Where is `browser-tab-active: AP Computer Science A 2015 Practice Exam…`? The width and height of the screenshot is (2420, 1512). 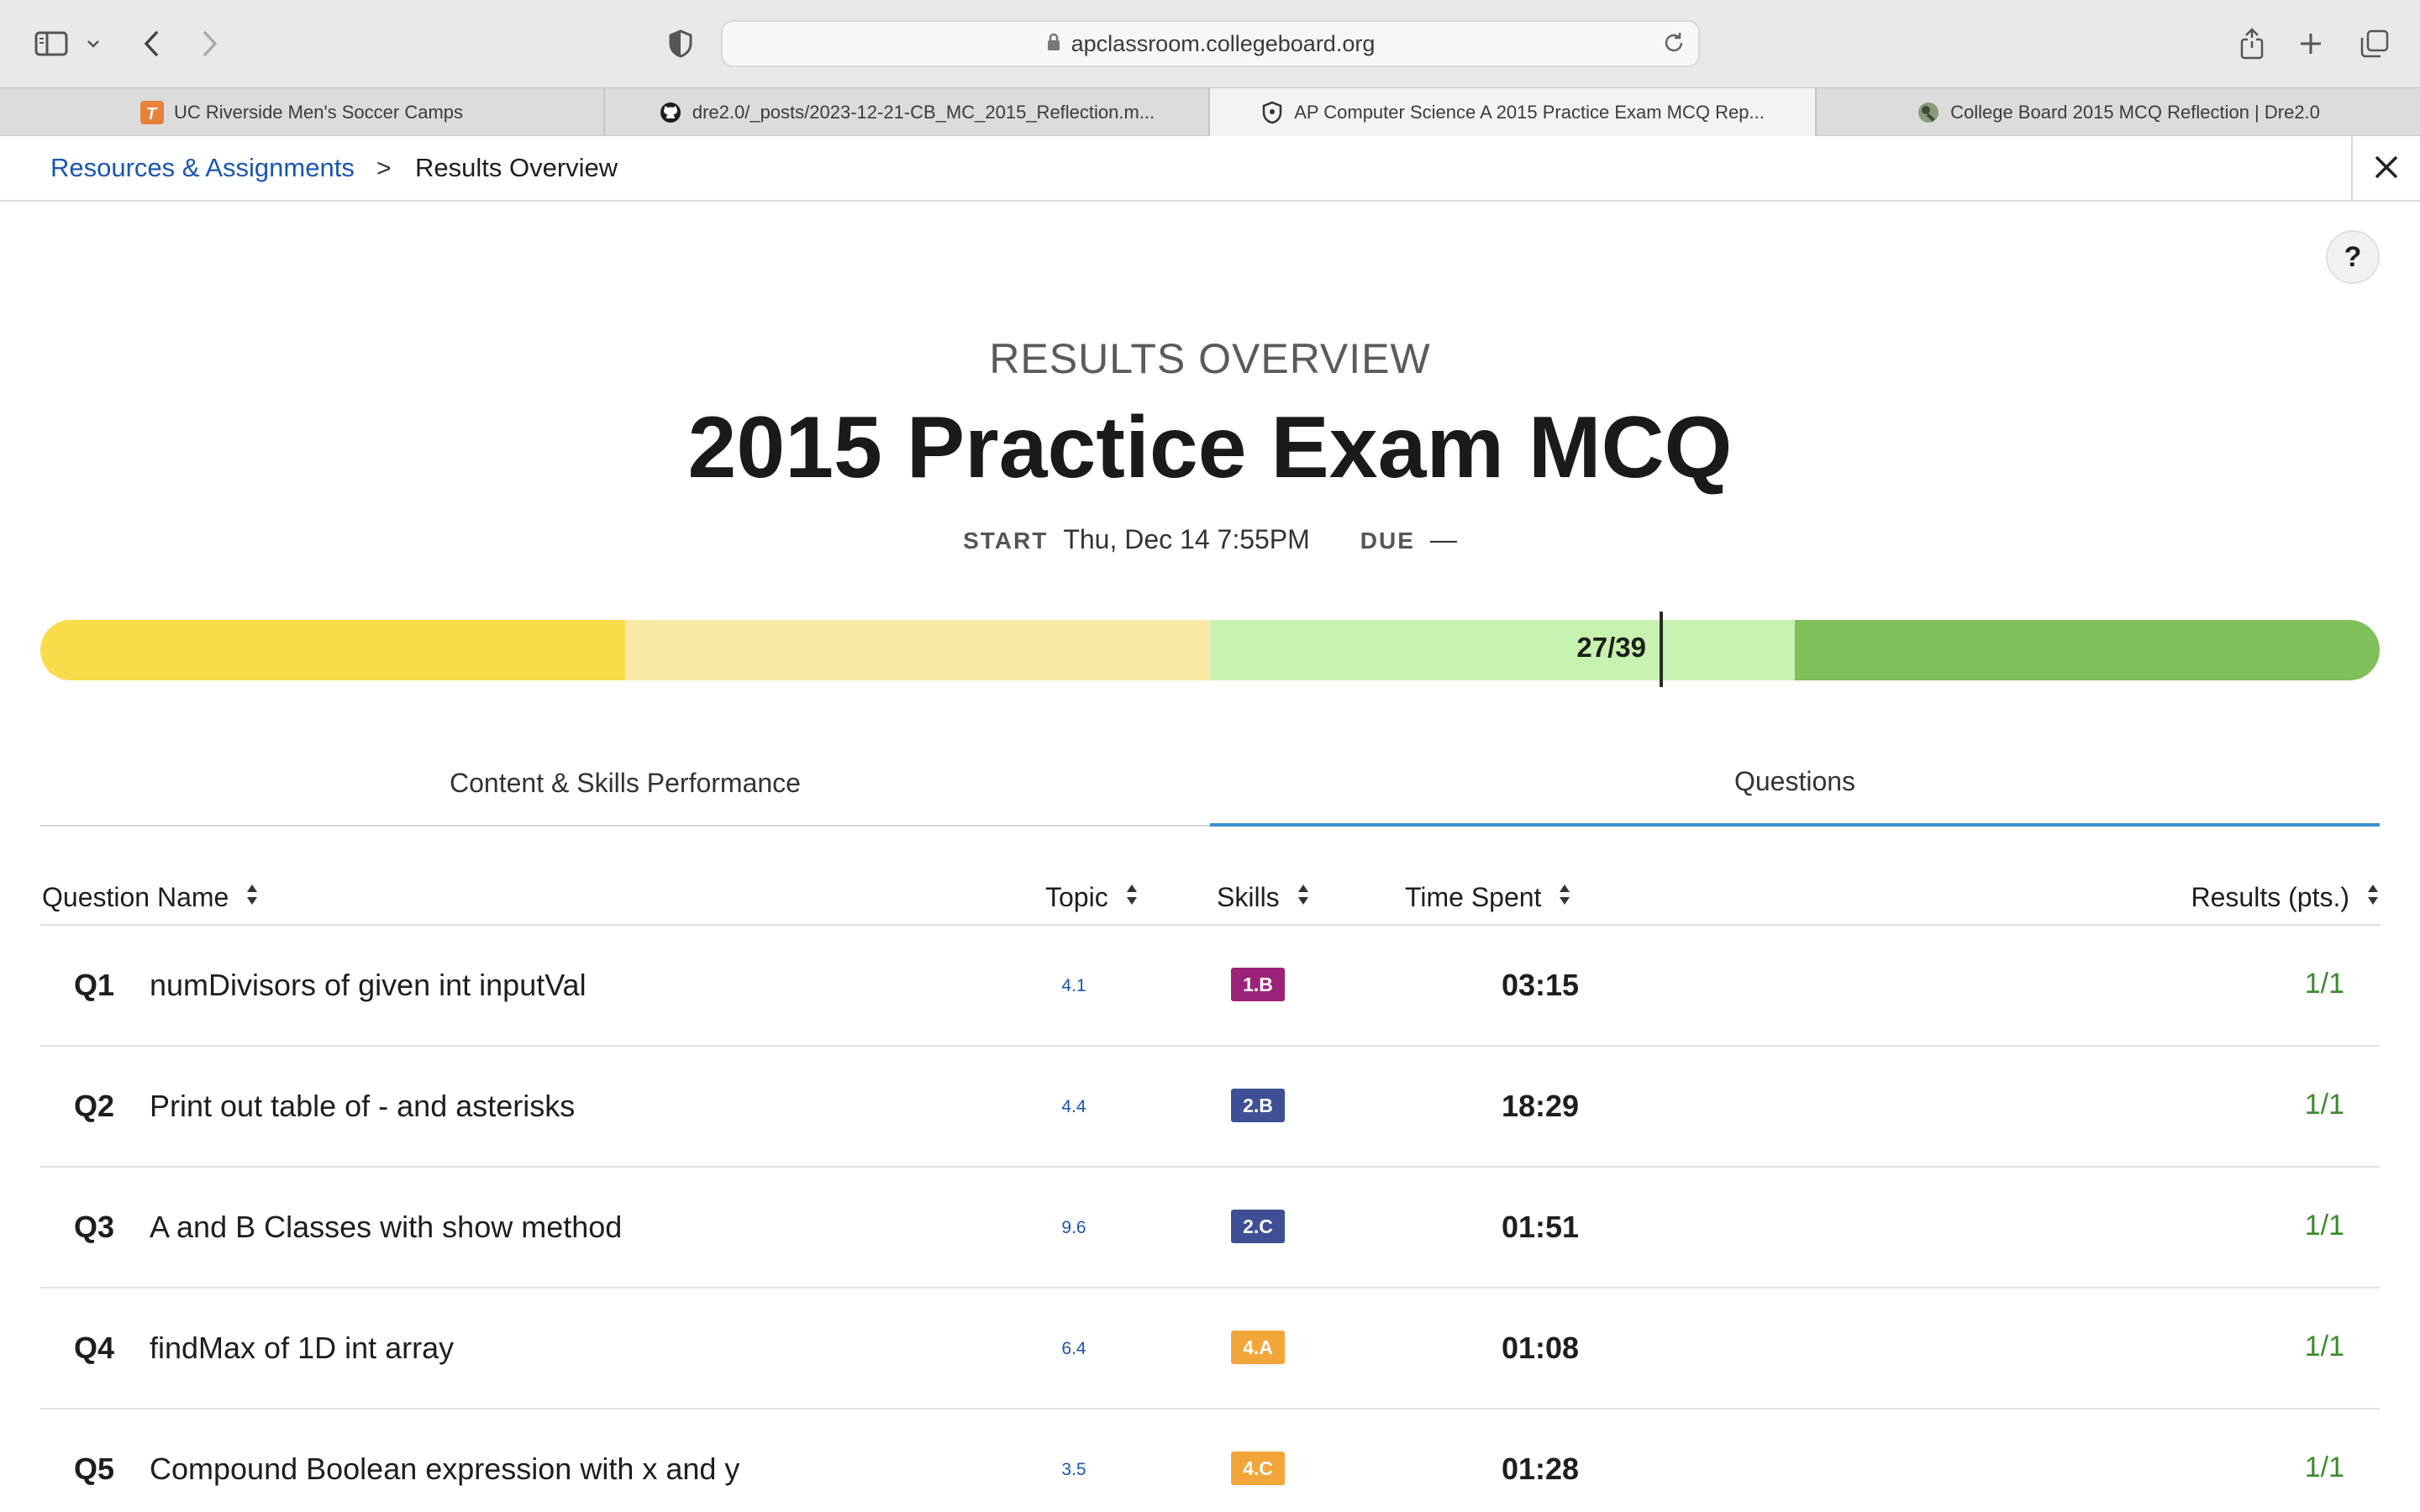 browser-tab-active: AP Computer Science A 2015 Practice Exam… is located at coordinates (1513, 112).